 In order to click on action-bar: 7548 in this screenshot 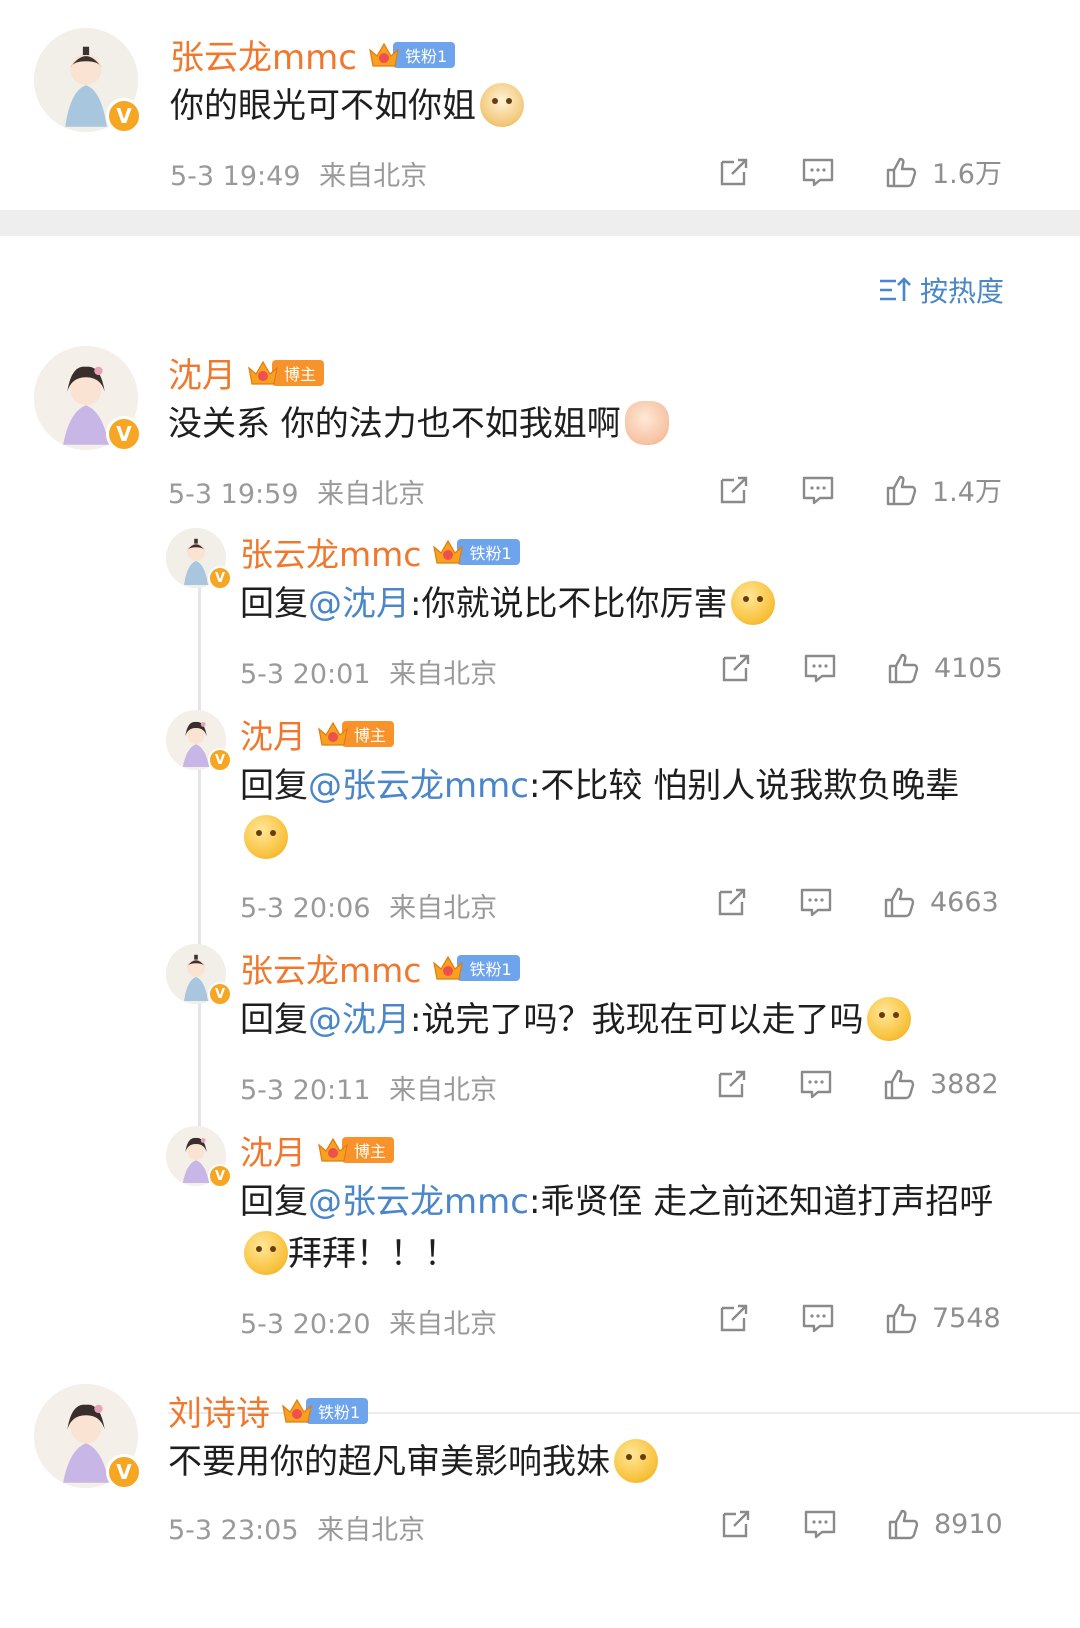, I will do `click(858, 1318)`.